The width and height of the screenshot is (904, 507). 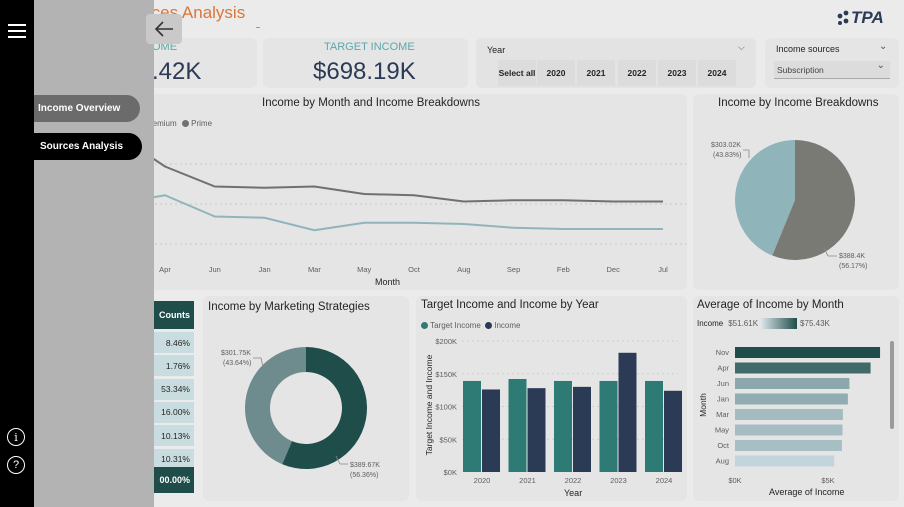 What do you see at coordinates (429, 405) in the screenshot?
I see `column-y-axis-title: Target Income and Income` at bounding box center [429, 405].